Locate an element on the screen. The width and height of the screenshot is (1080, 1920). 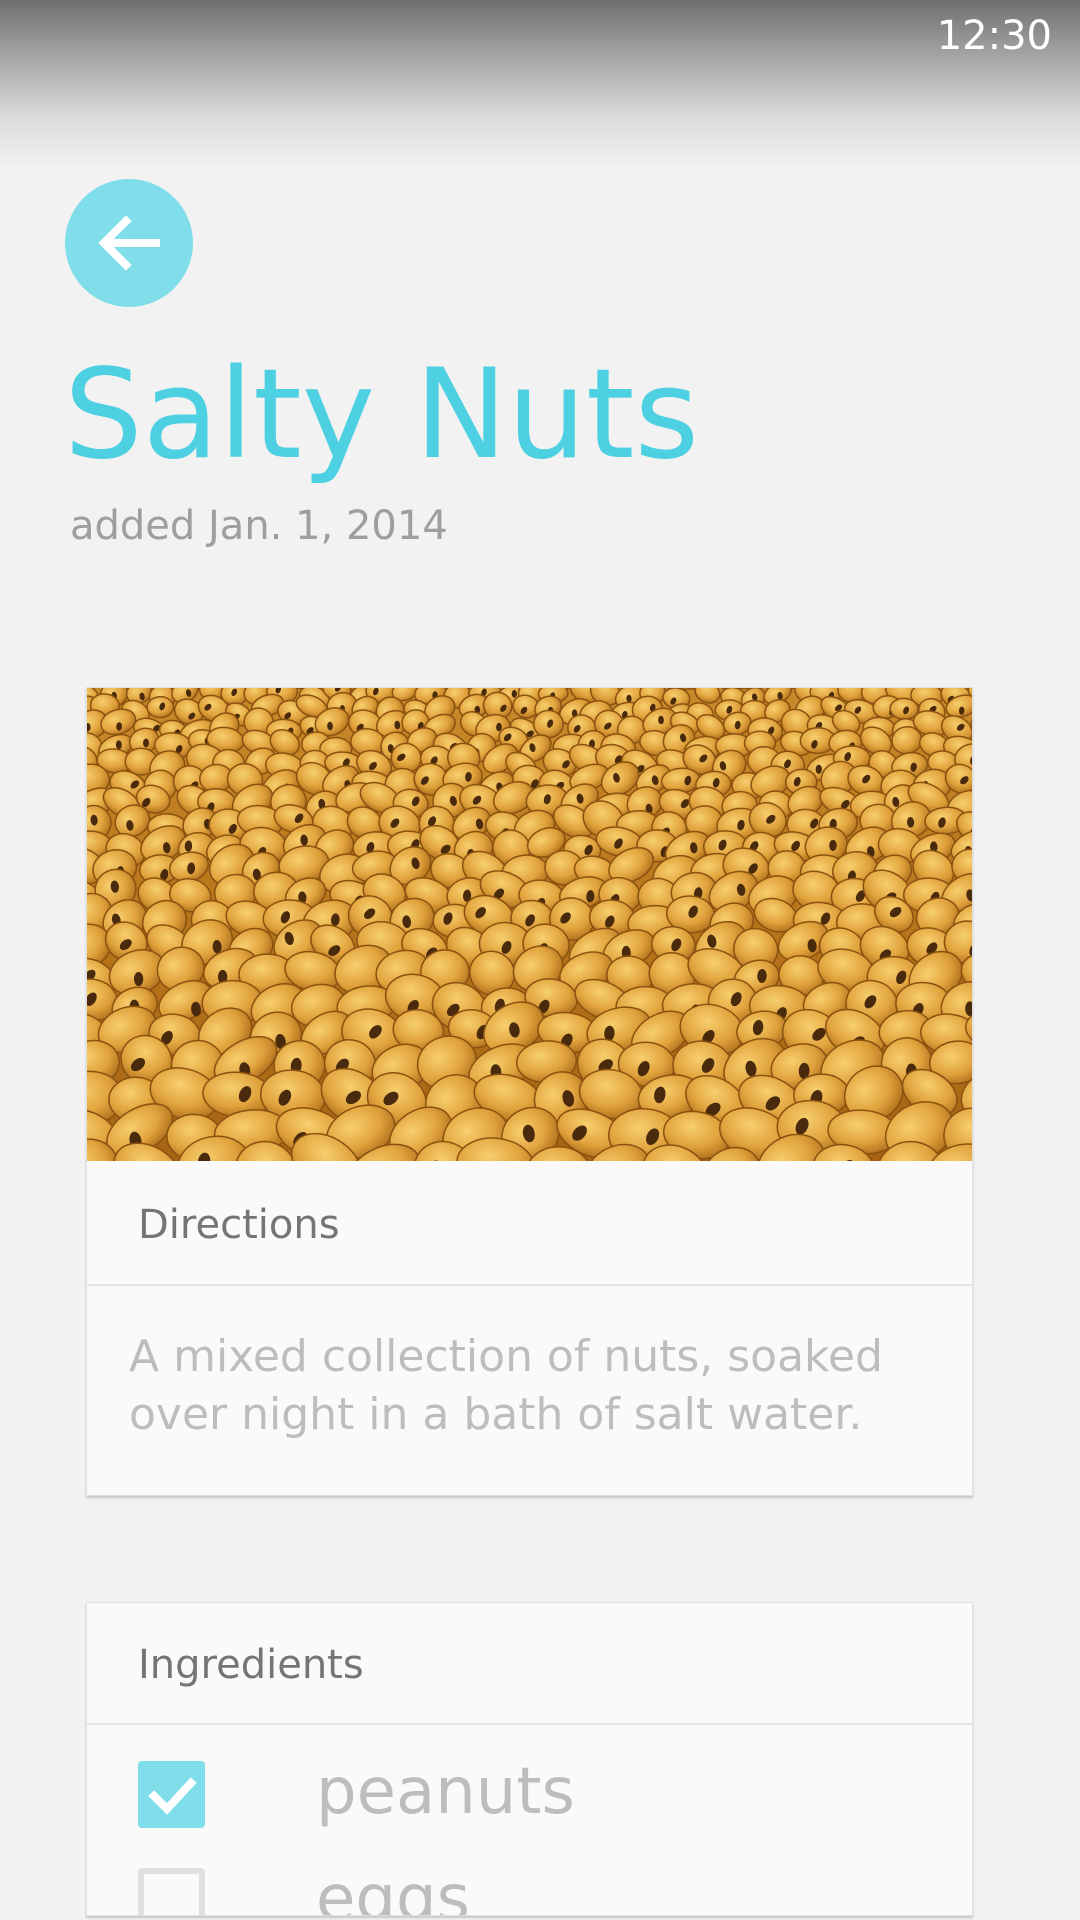
arrow-left-icon is located at coordinates (129, 243).